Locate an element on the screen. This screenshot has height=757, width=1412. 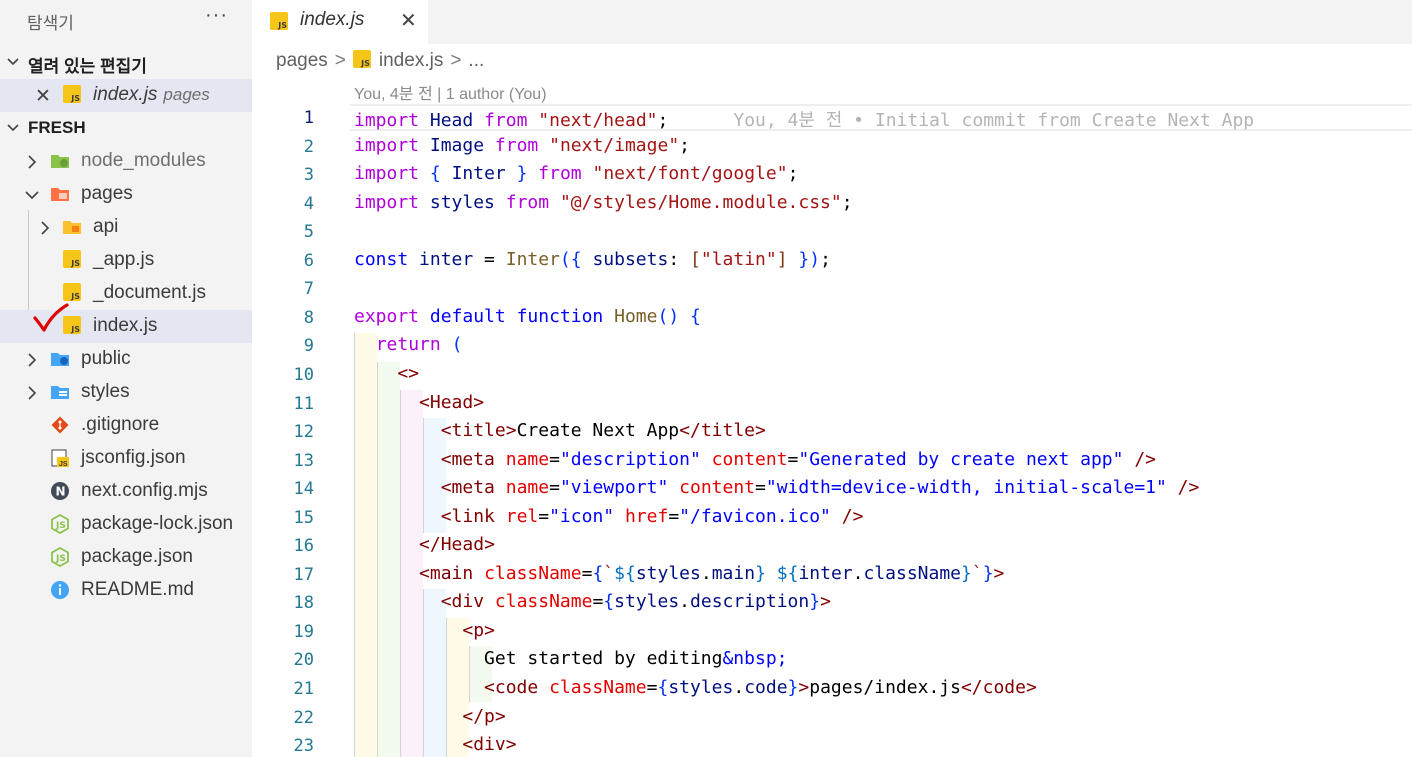
line-number: 5 is located at coordinates (308, 232).